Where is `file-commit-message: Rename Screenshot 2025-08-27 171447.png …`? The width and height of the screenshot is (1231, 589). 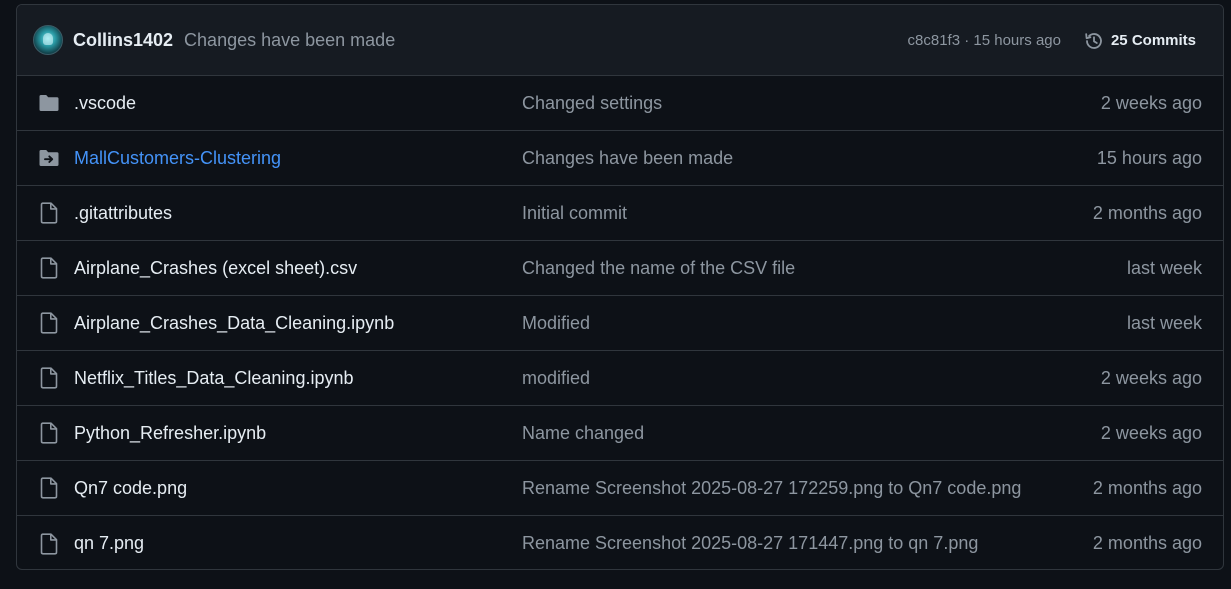 file-commit-message: Rename Screenshot 2025-08-27 171447.png … is located at coordinates (750, 543).